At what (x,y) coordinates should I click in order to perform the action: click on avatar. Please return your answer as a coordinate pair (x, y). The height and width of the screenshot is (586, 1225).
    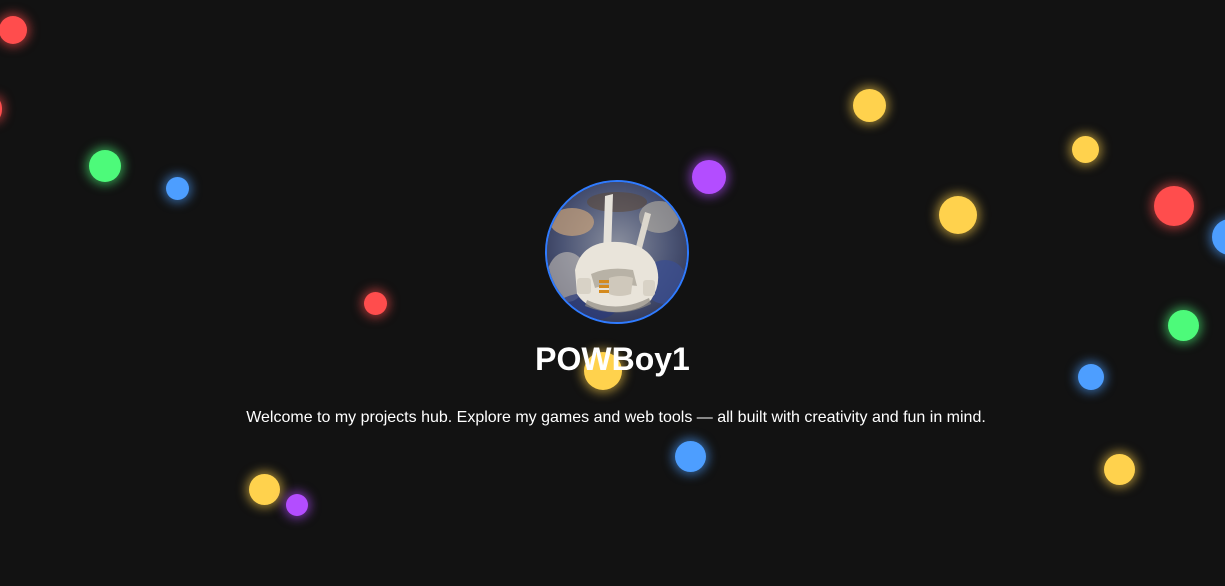
    Looking at the image, I should click on (617, 252).